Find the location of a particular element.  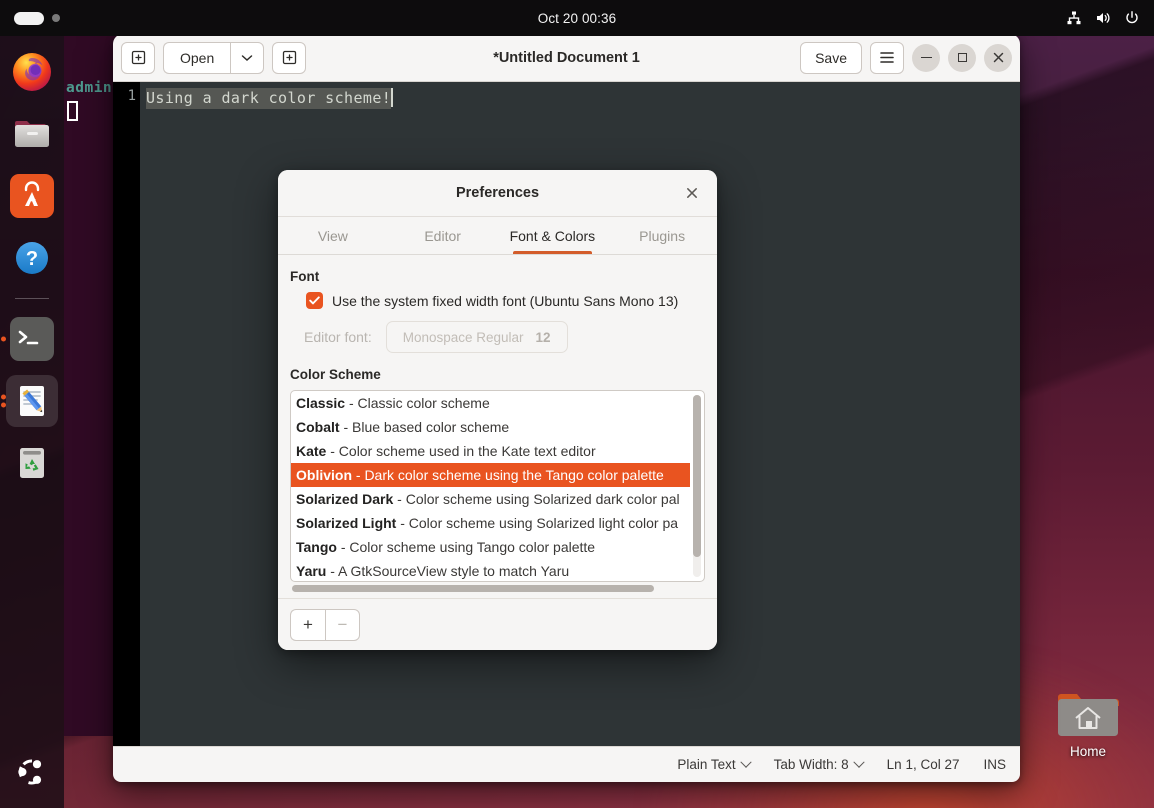

editor-font-label: Editor font: is located at coordinates (338, 337).